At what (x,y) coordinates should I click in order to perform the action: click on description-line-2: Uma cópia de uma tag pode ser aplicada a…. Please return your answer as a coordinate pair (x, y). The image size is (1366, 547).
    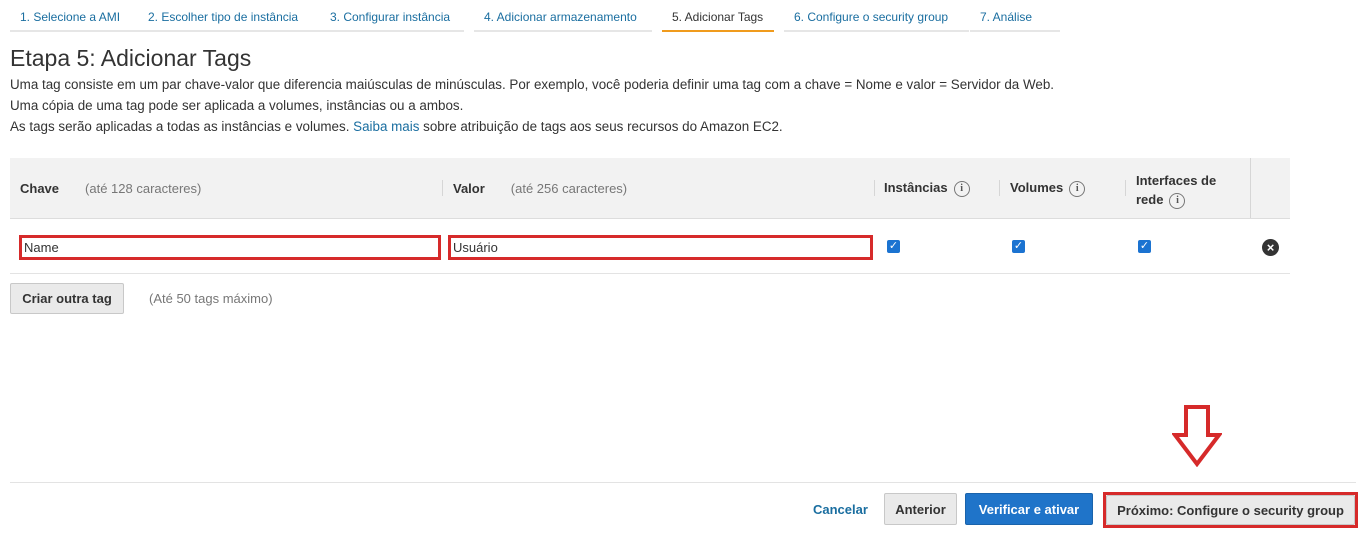
    Looking at the image, I should click on (237, 105).